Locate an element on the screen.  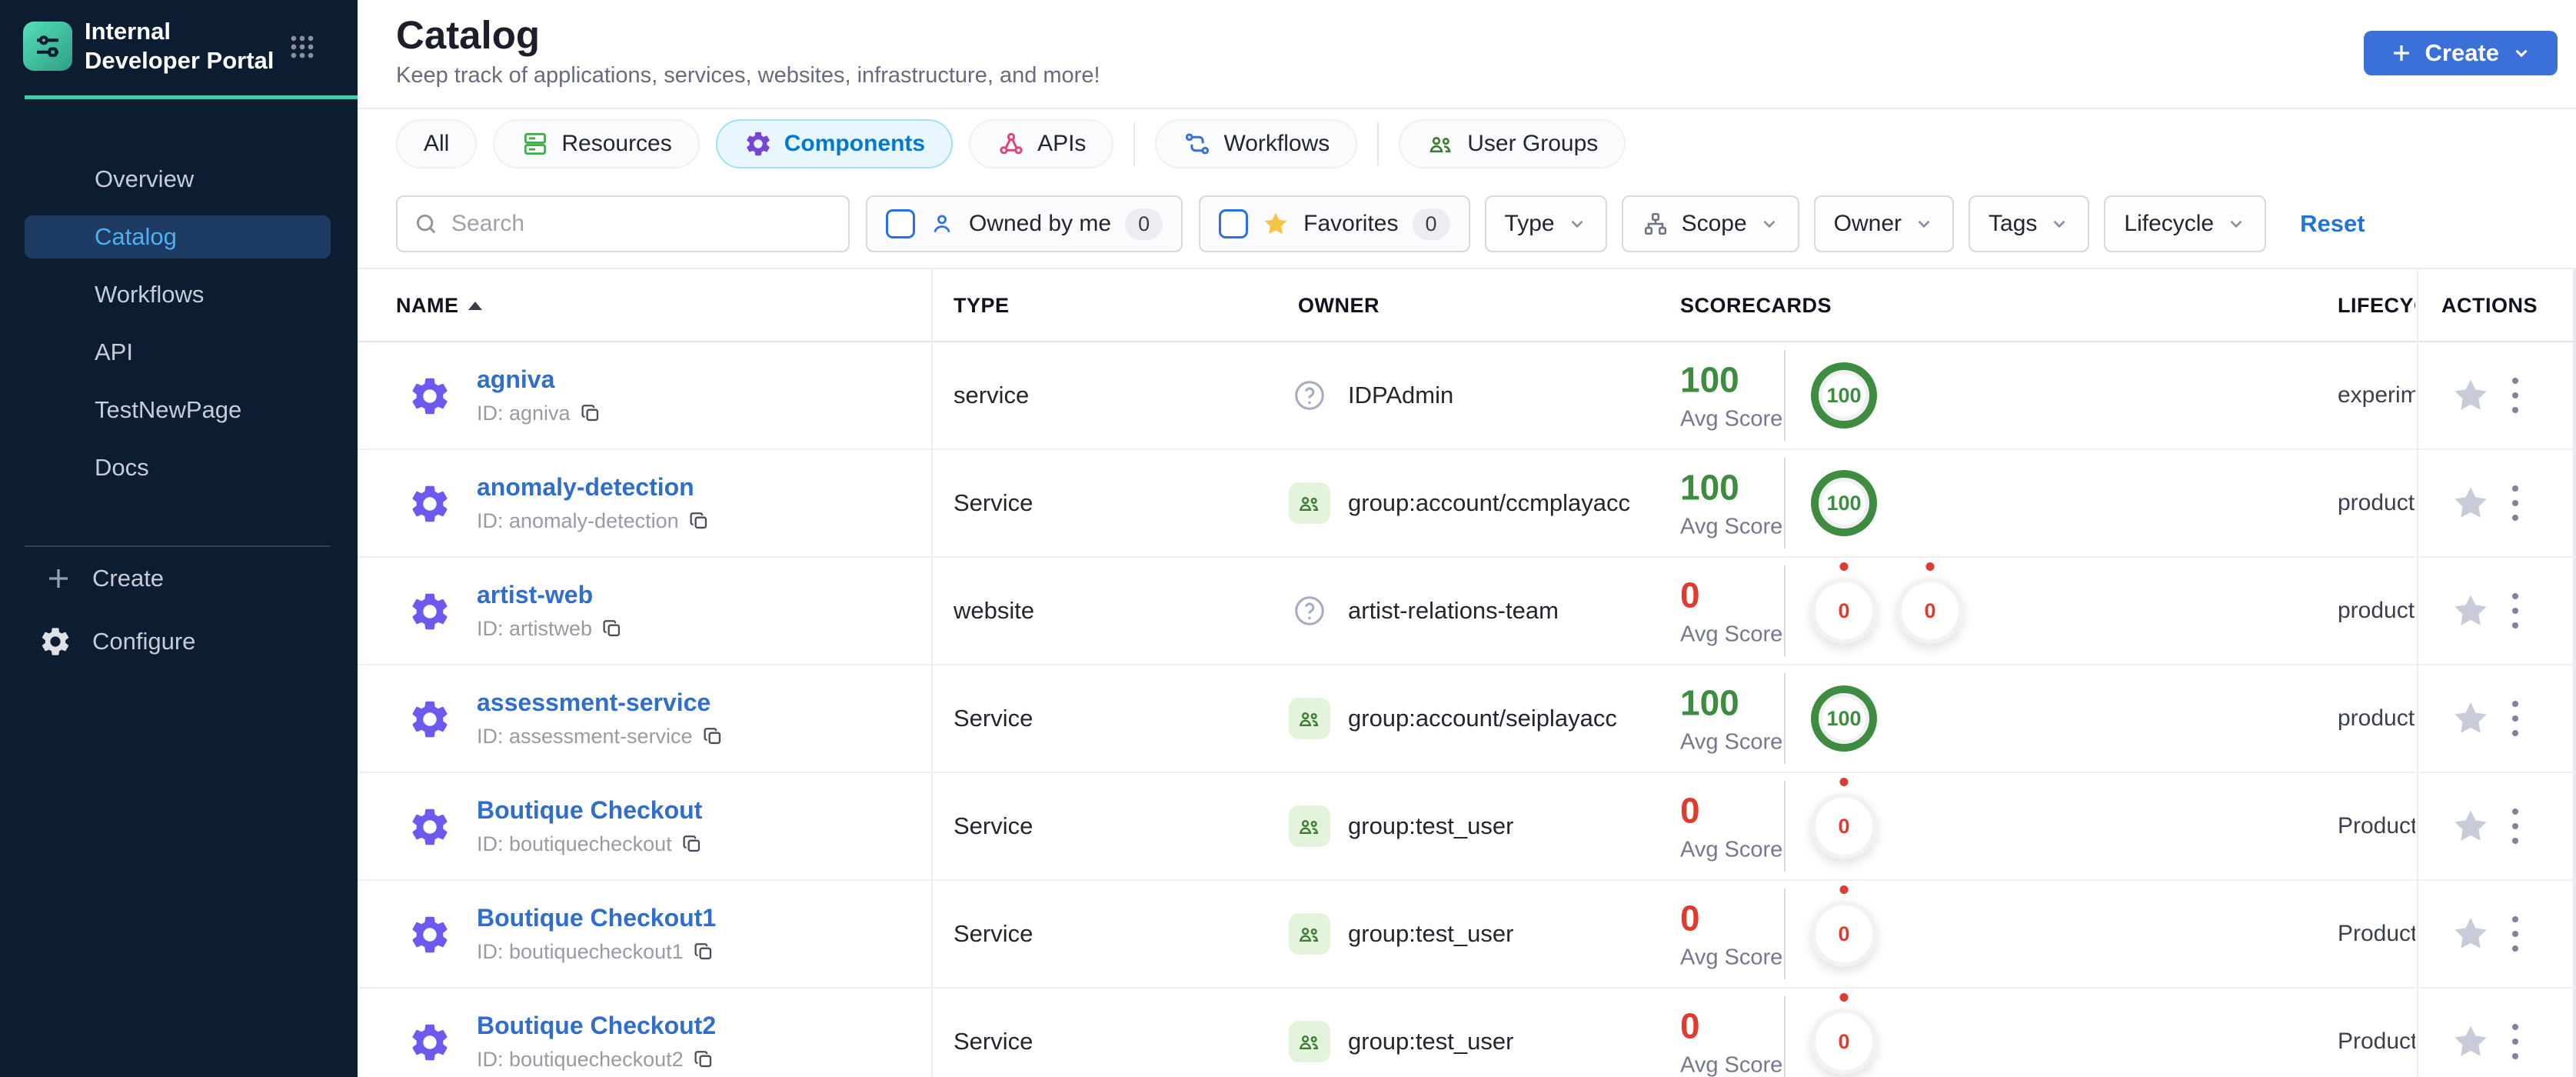
group-icon is located at coordinates (1309, 1041).